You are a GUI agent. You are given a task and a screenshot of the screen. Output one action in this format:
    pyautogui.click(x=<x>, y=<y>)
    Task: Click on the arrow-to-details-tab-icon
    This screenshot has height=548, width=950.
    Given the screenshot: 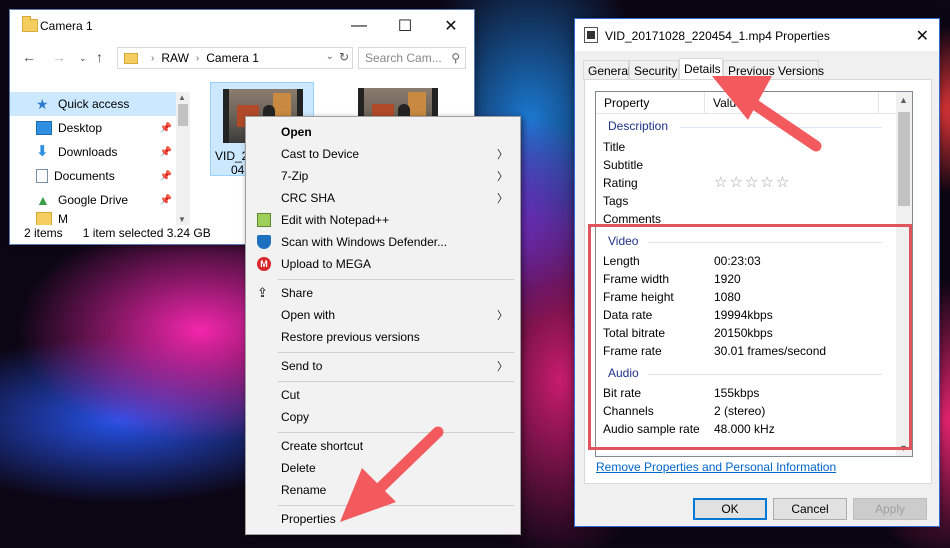 What is the action you would take?
    pyautogui.click(x=767, y=114)
    